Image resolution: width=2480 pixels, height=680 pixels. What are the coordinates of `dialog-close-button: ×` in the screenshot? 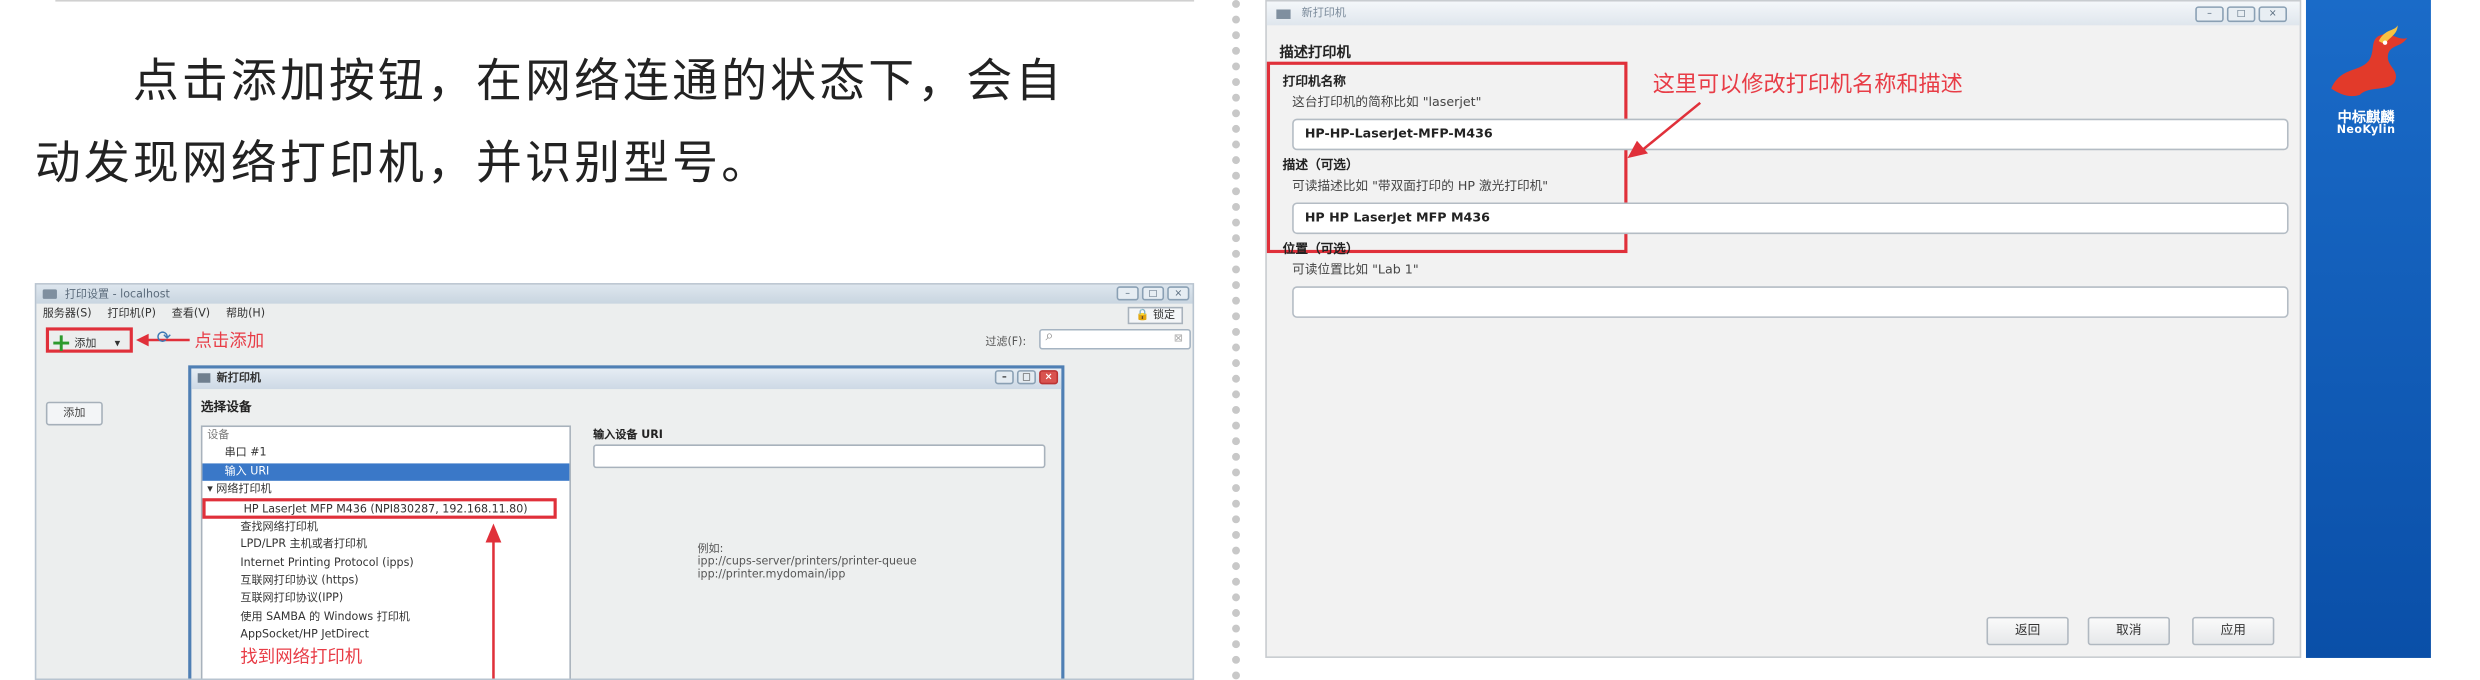 It's located at (1049, 377).